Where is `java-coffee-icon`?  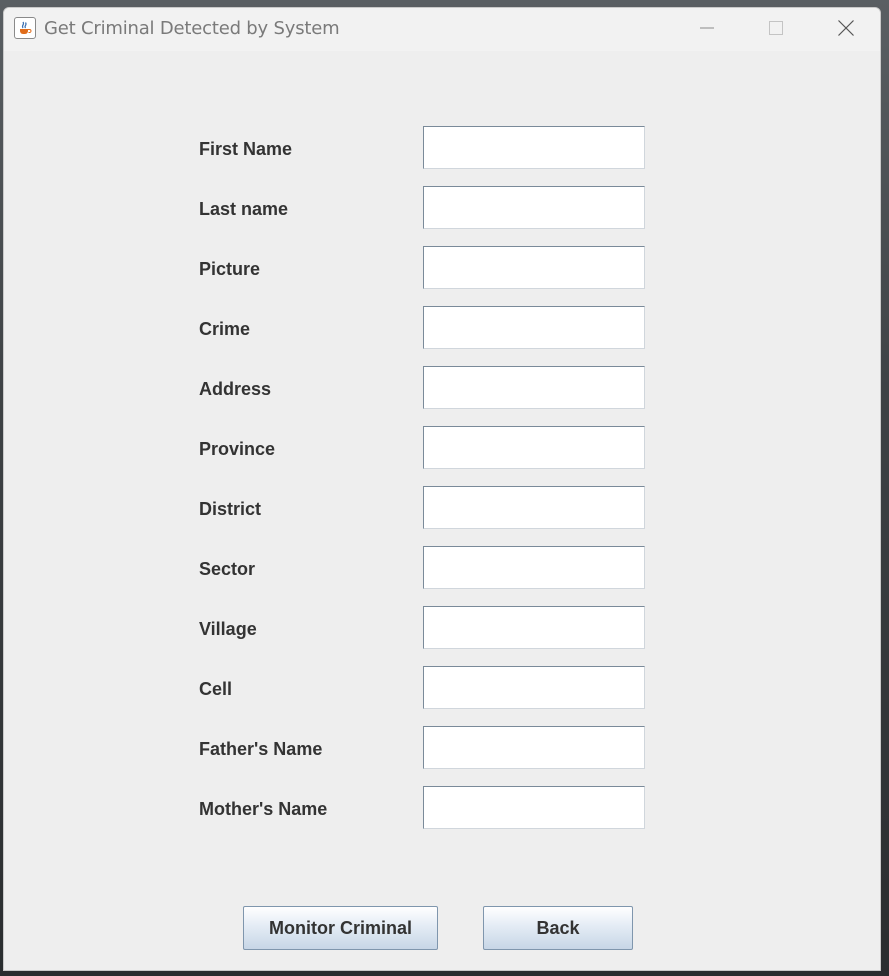 java-coffee-icon is located at coordinates (25, 28).